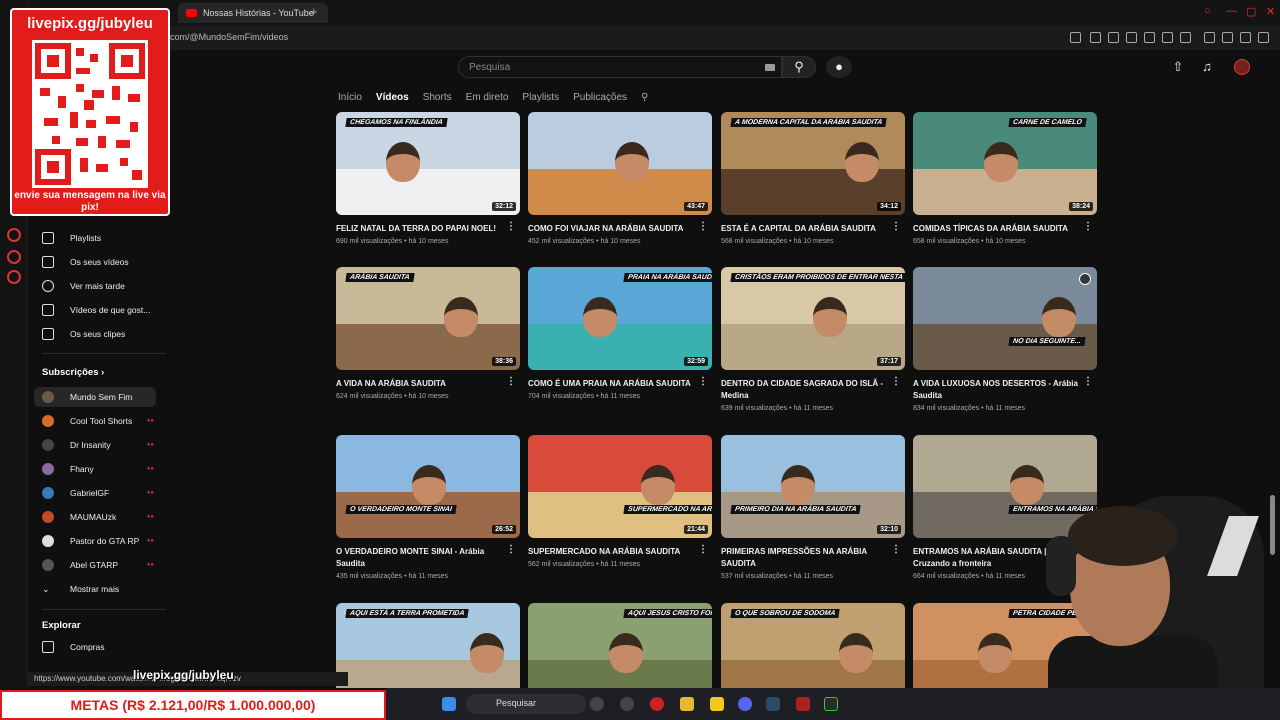 The height and width of the screenshot is (720, 1280). Describe the element at coordinates (620, 318) in the screenshot. I see `video-thumbnail: PRAIA NA ARÁBIA SAUDITA 32:59` at that location.